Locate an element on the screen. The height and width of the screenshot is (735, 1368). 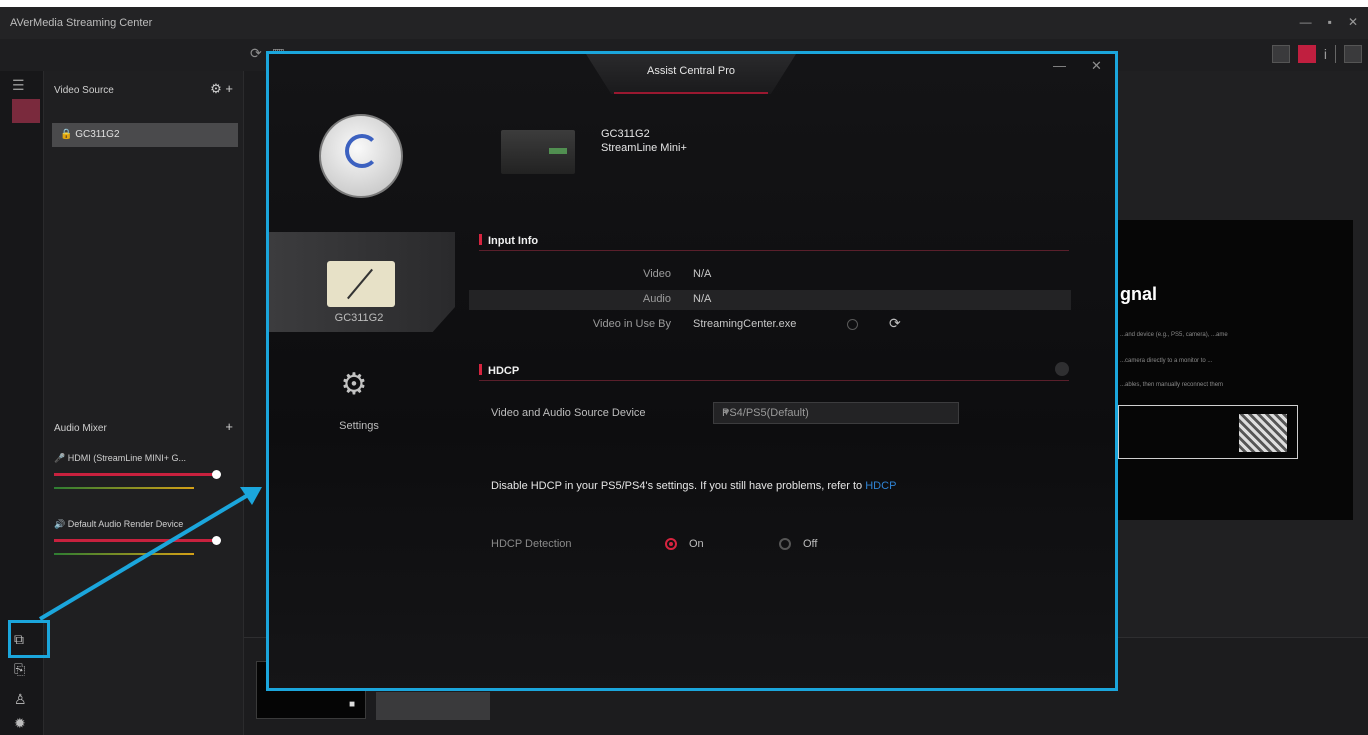
tab-device-label: GC311G2 is located at coordinates (359, 318).